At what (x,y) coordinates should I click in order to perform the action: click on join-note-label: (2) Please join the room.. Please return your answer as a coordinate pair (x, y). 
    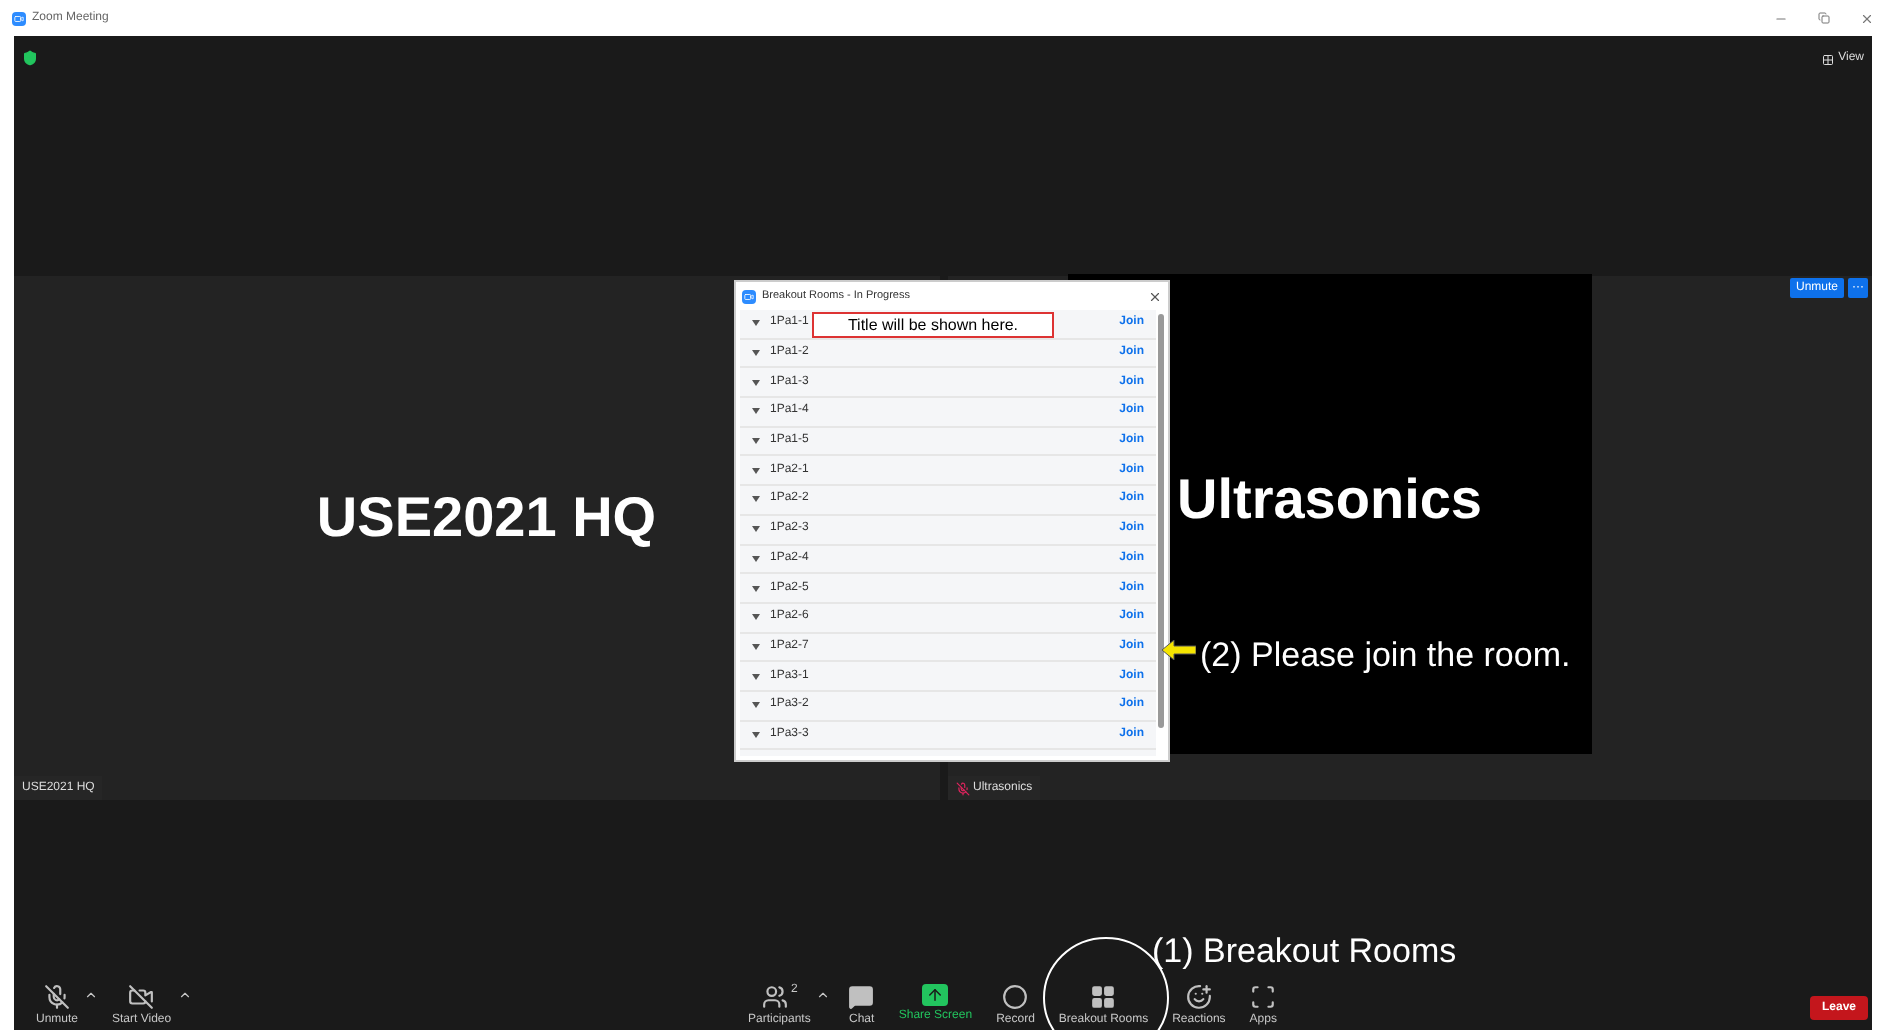
    Looking at the image, I should click on (1385, 656).